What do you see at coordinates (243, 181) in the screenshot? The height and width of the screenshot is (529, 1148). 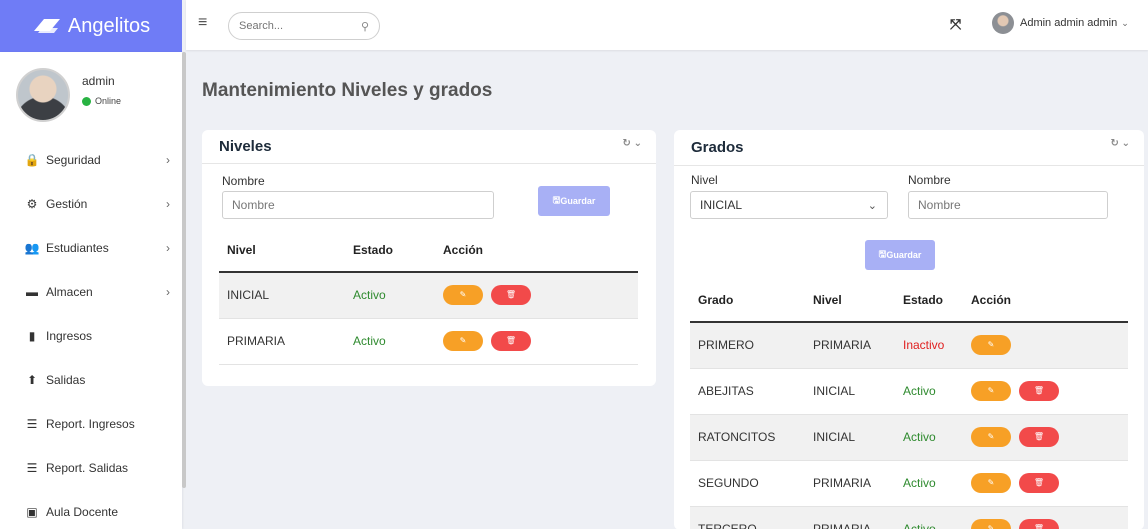 I see `nombre-label: Nombre` at bounding box center [243, 181].